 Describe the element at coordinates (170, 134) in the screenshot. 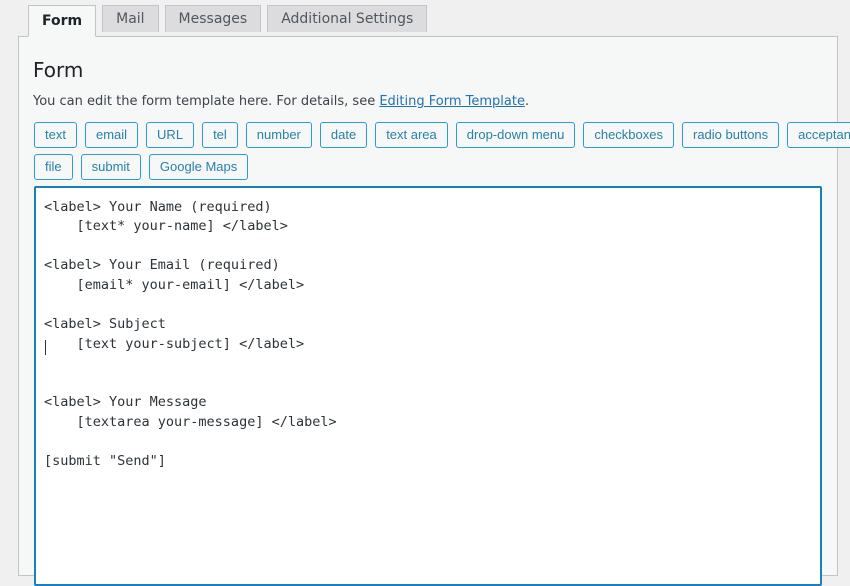

I see `tag-button-url: URL` at that location.